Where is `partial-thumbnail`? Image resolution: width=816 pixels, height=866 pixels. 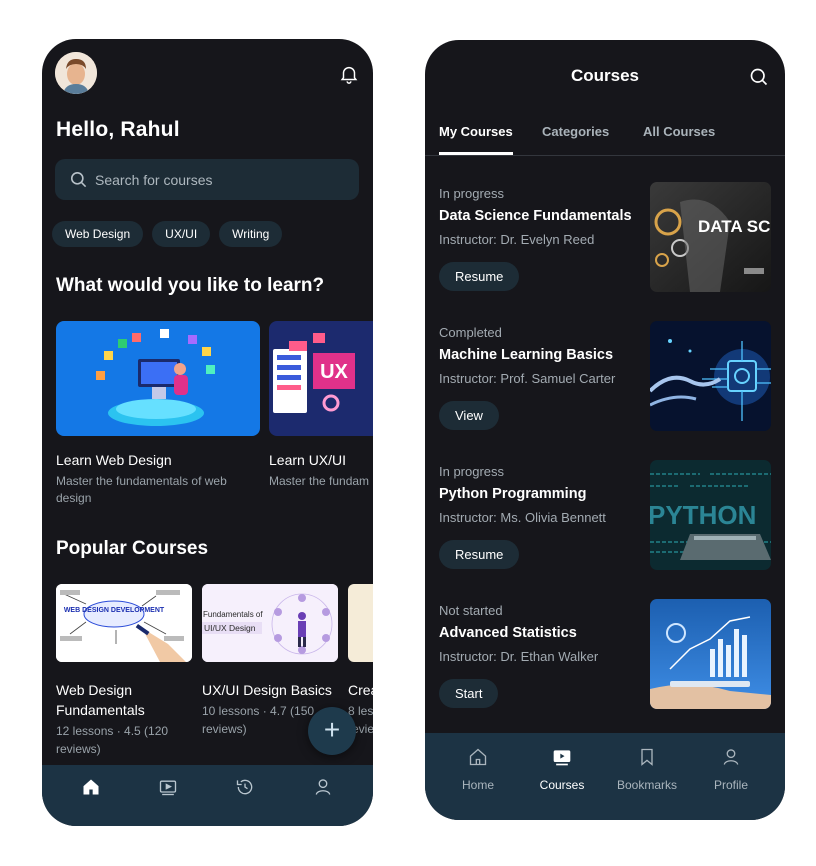
partial-thumbnail is located at coordinates (360, 623).